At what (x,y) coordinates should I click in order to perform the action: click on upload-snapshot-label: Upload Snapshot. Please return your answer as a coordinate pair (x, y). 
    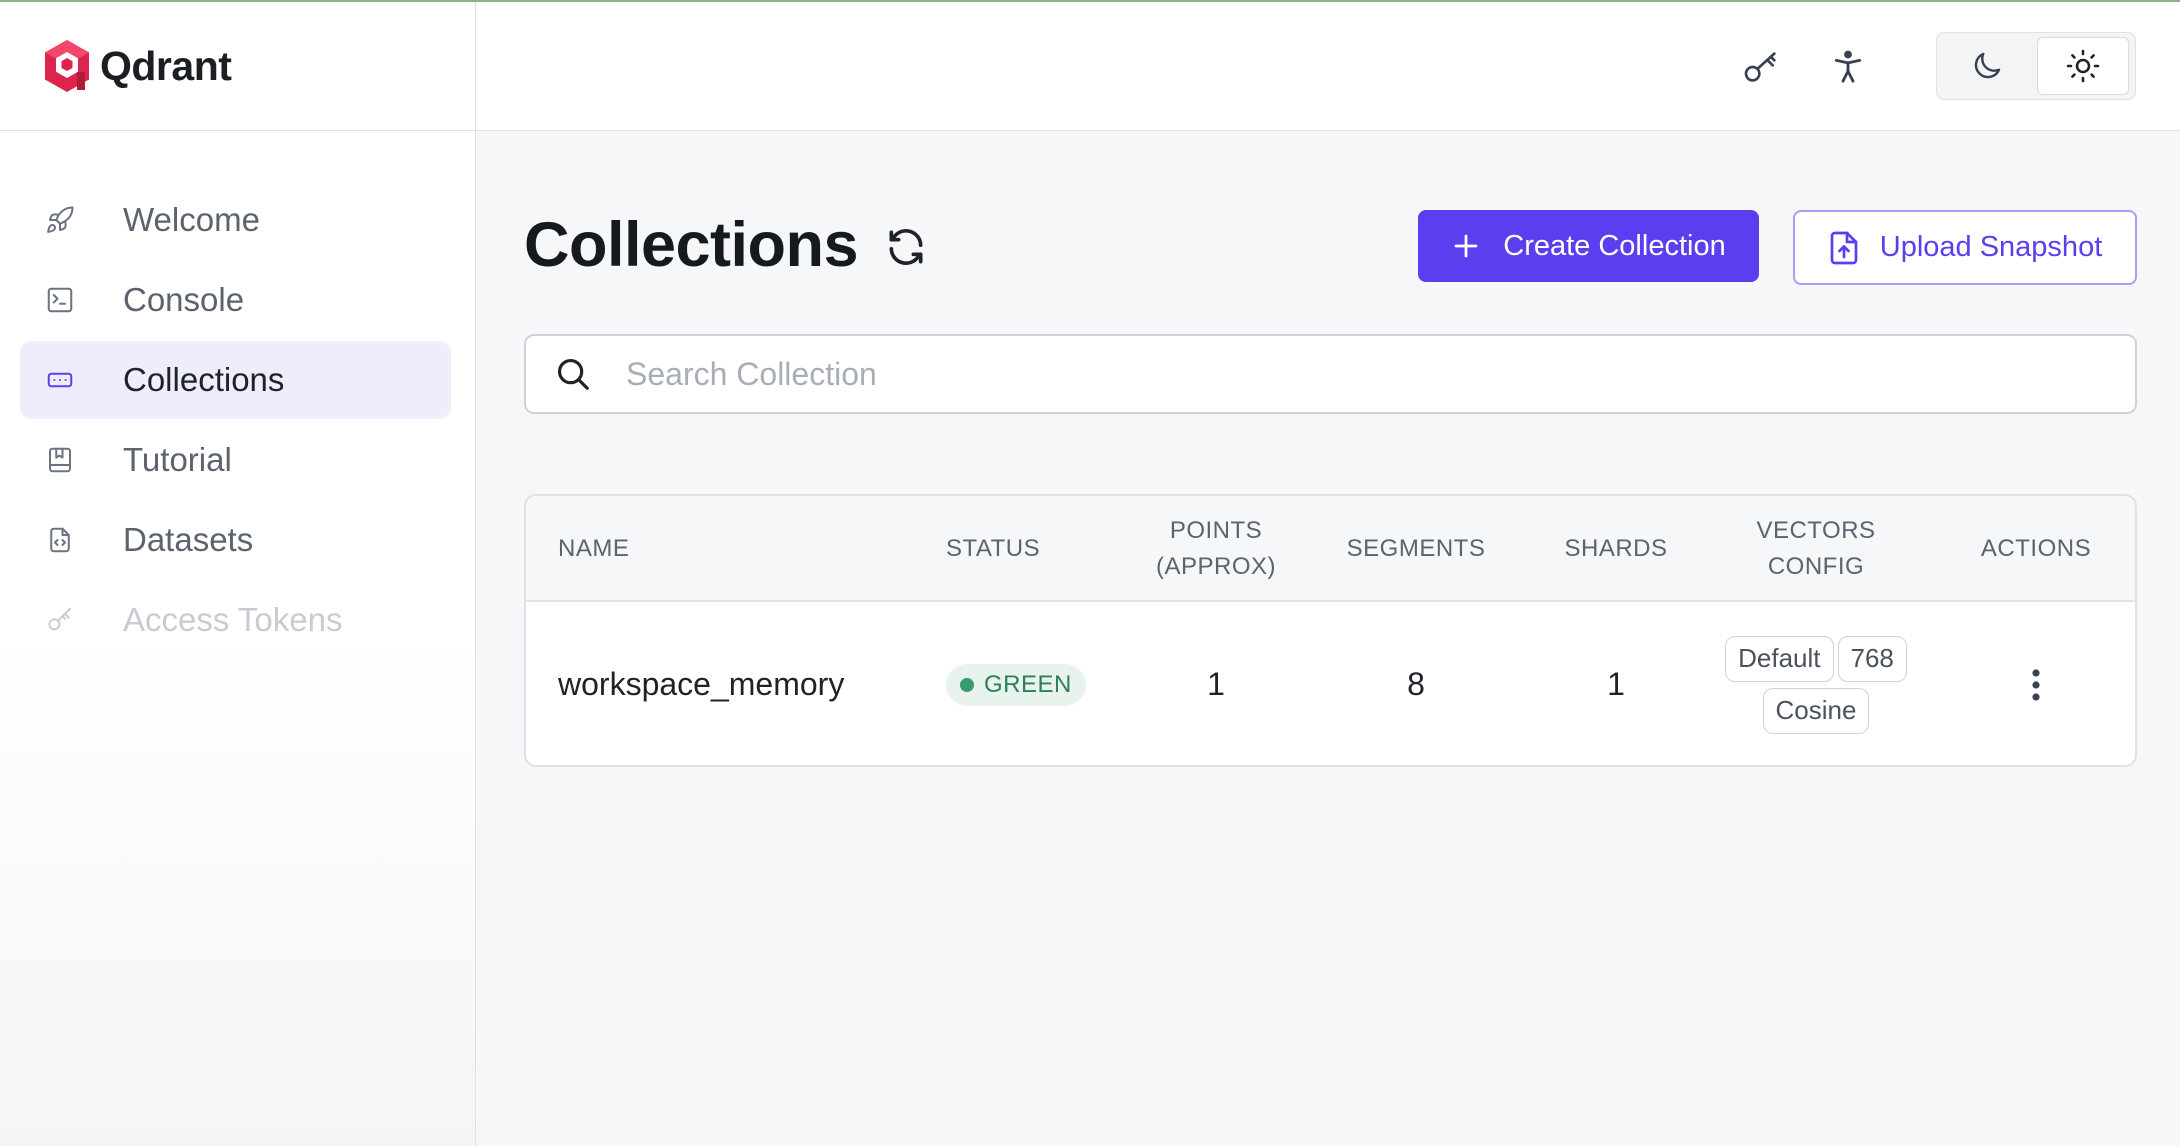
    Looking at the image, I should click on (1991, 247).